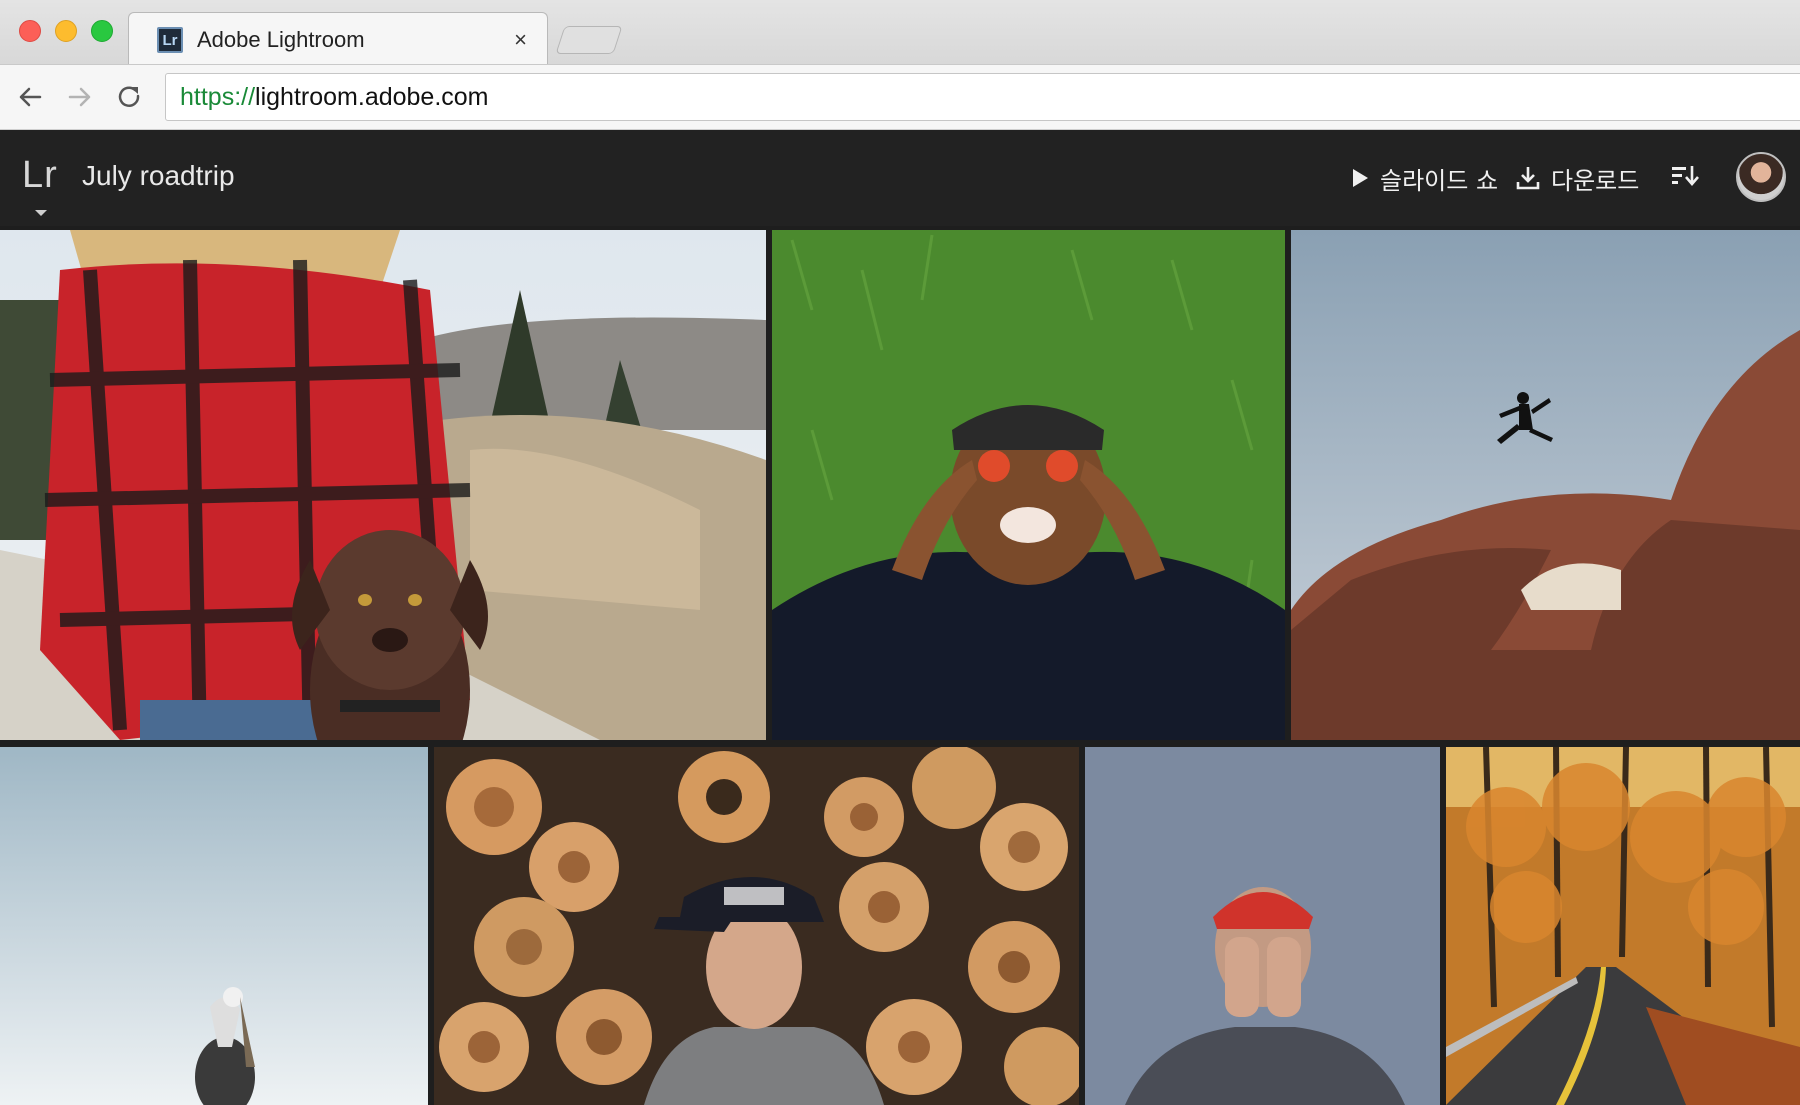 The width and height of the screenshot is (1800, 1105). I want to click on lightroom-favicon-icon: Lr, so click(170, 40).